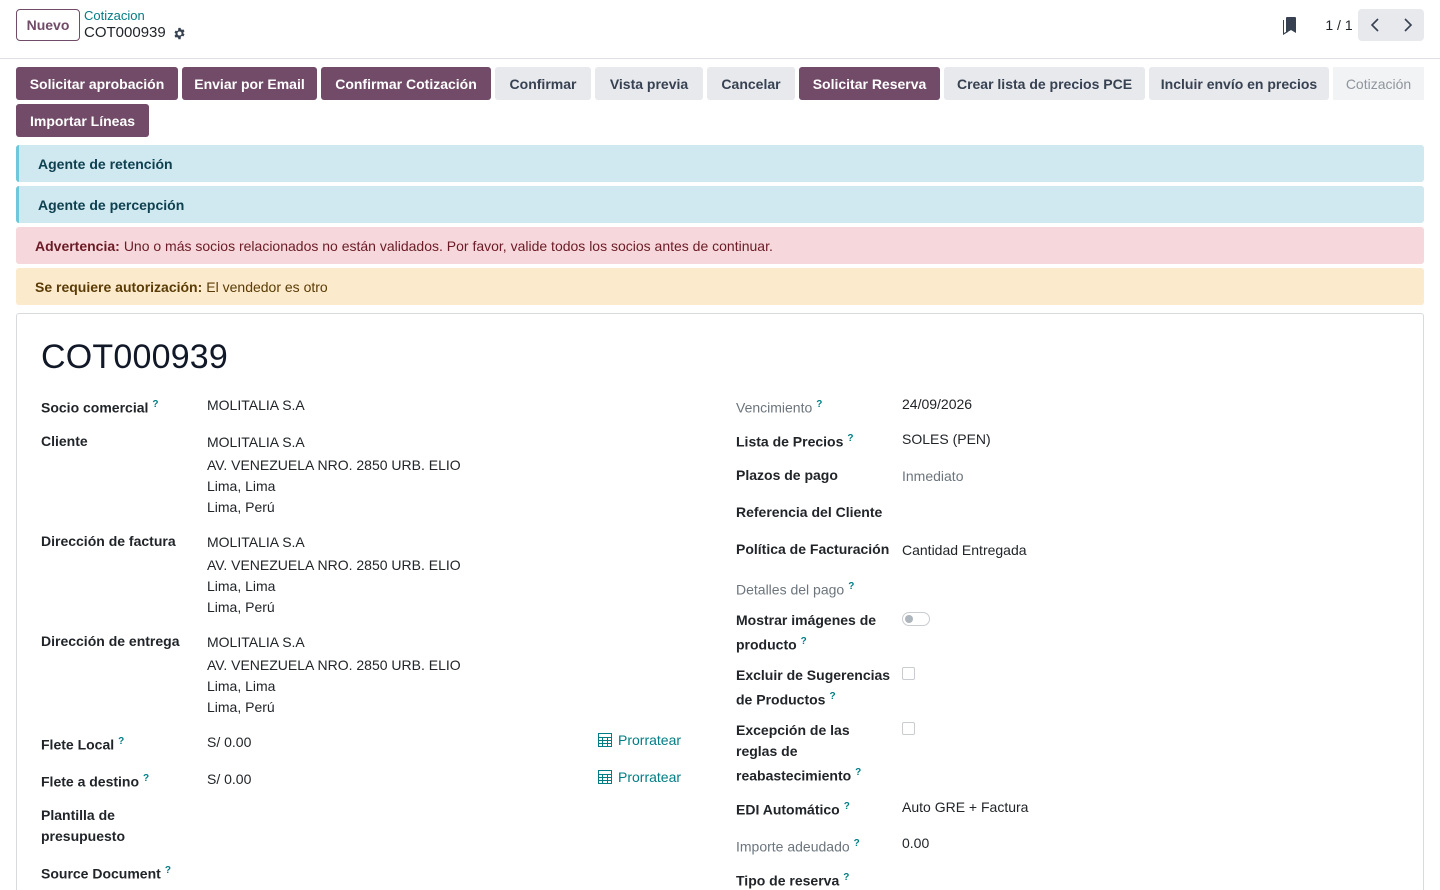  What do you see at coordinates (241, 707) in the screenshot?
I see `entrega-address-line: Lima, Perú` at bounding box center [241, 707].